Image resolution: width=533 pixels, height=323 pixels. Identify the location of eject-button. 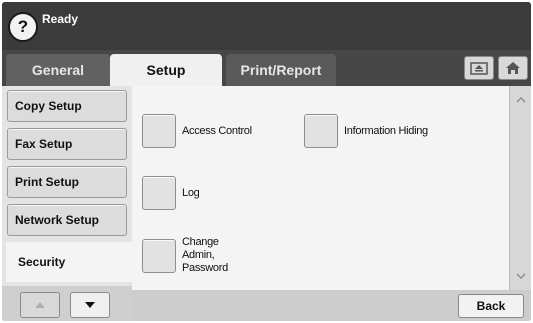
(479, 68).